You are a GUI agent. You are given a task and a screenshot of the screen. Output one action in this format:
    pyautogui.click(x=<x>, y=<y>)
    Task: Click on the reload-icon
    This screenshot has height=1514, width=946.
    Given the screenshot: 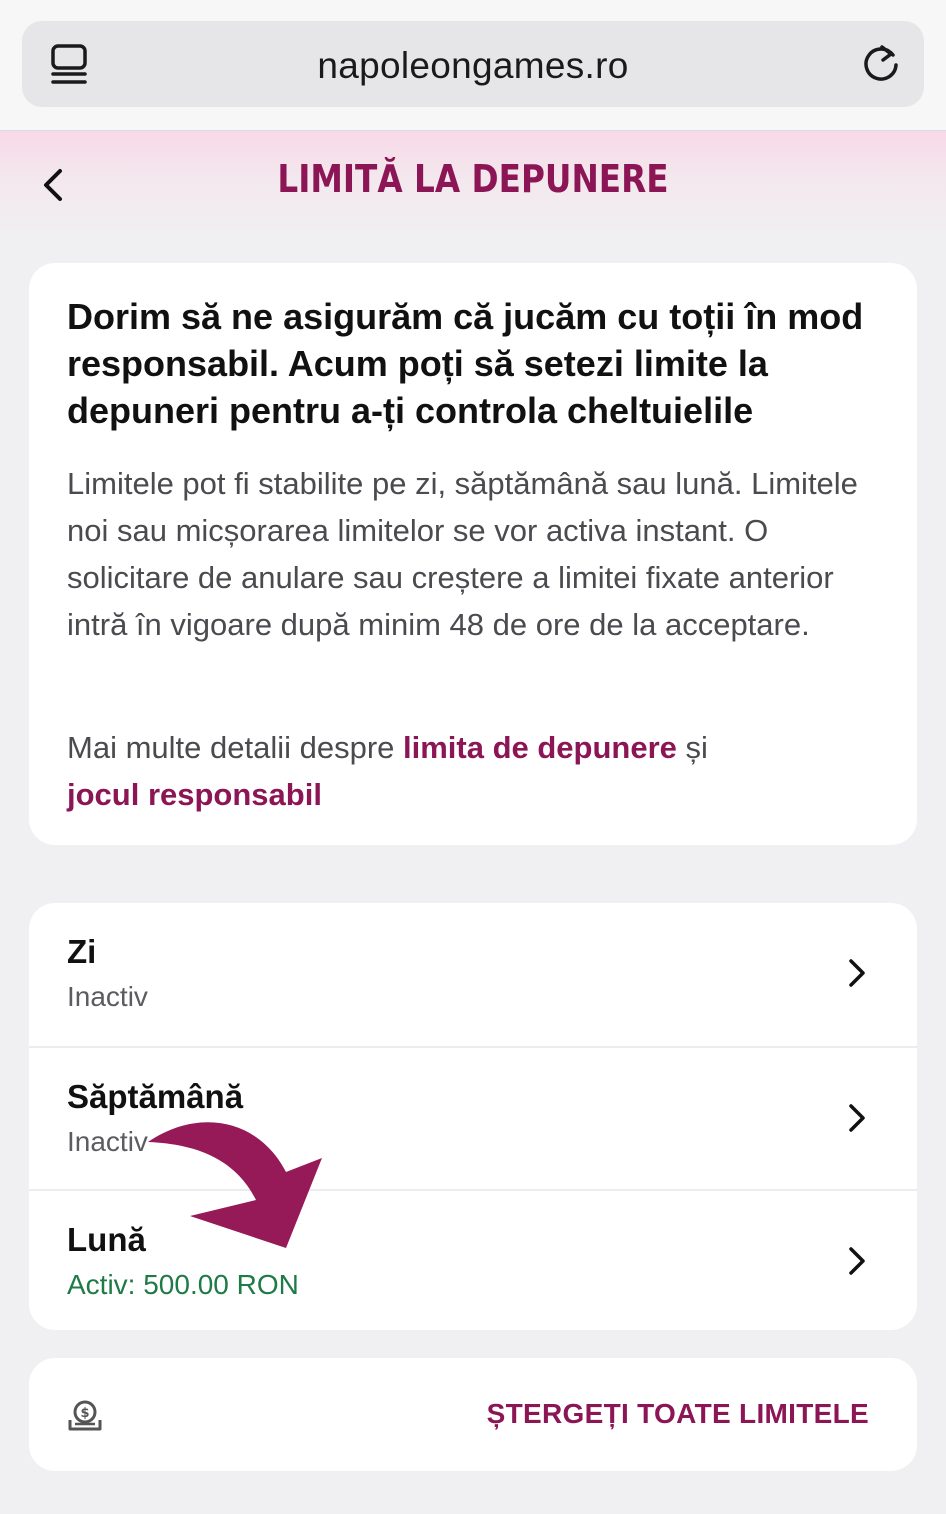 What is the action you would take?
    pyautogui.click(x=881, y=64)
    